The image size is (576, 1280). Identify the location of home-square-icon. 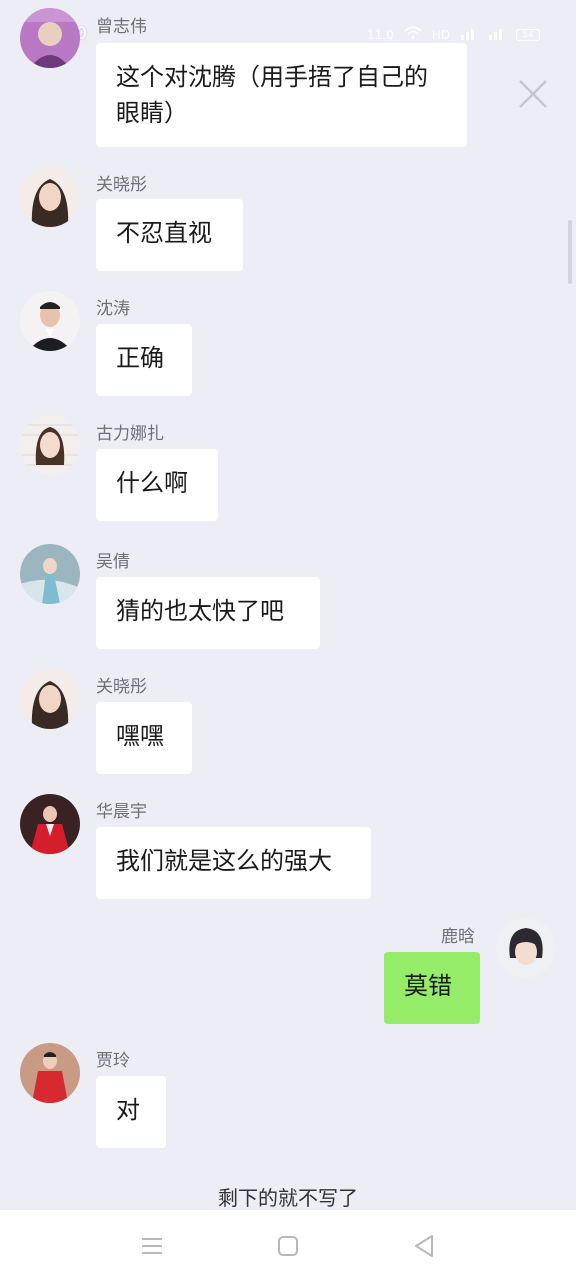
(288, 1246).